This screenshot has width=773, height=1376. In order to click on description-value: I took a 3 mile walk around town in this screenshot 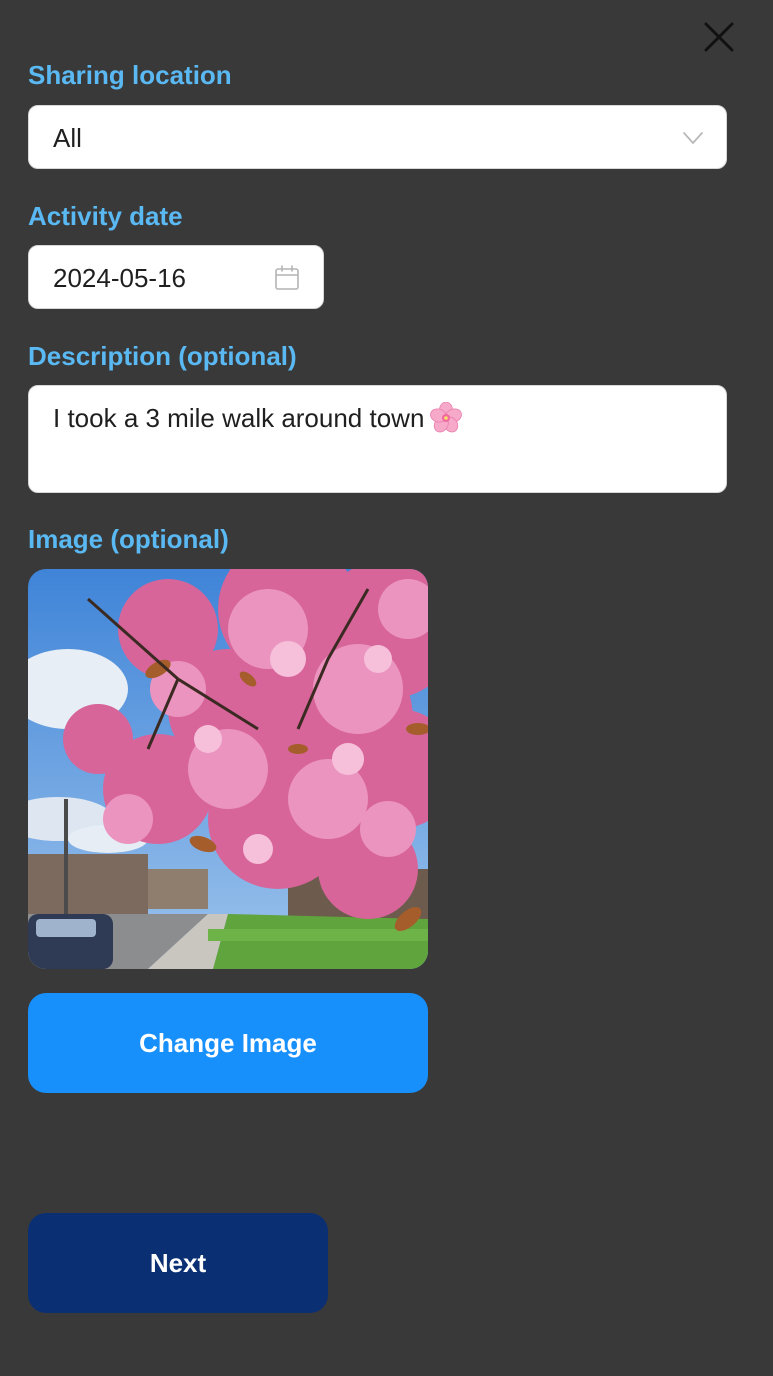, I will do `click(258, 418)`.